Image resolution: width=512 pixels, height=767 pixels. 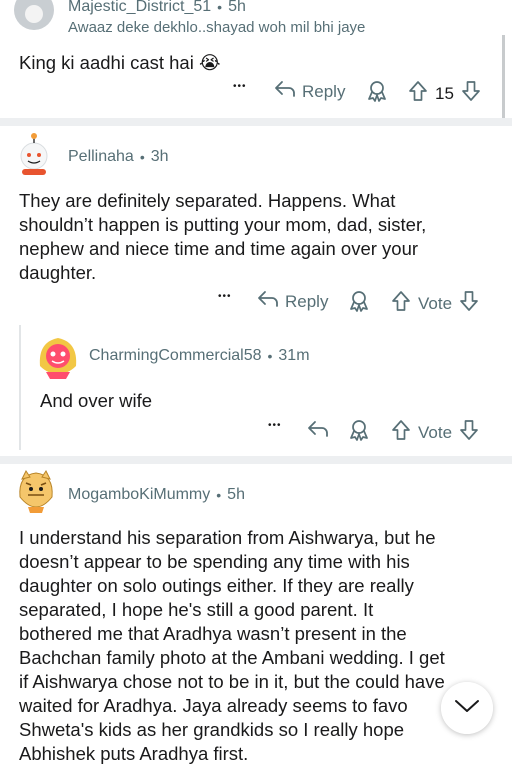 I want to click on avatar-mogambokimummy, so click(x=36, y=490).